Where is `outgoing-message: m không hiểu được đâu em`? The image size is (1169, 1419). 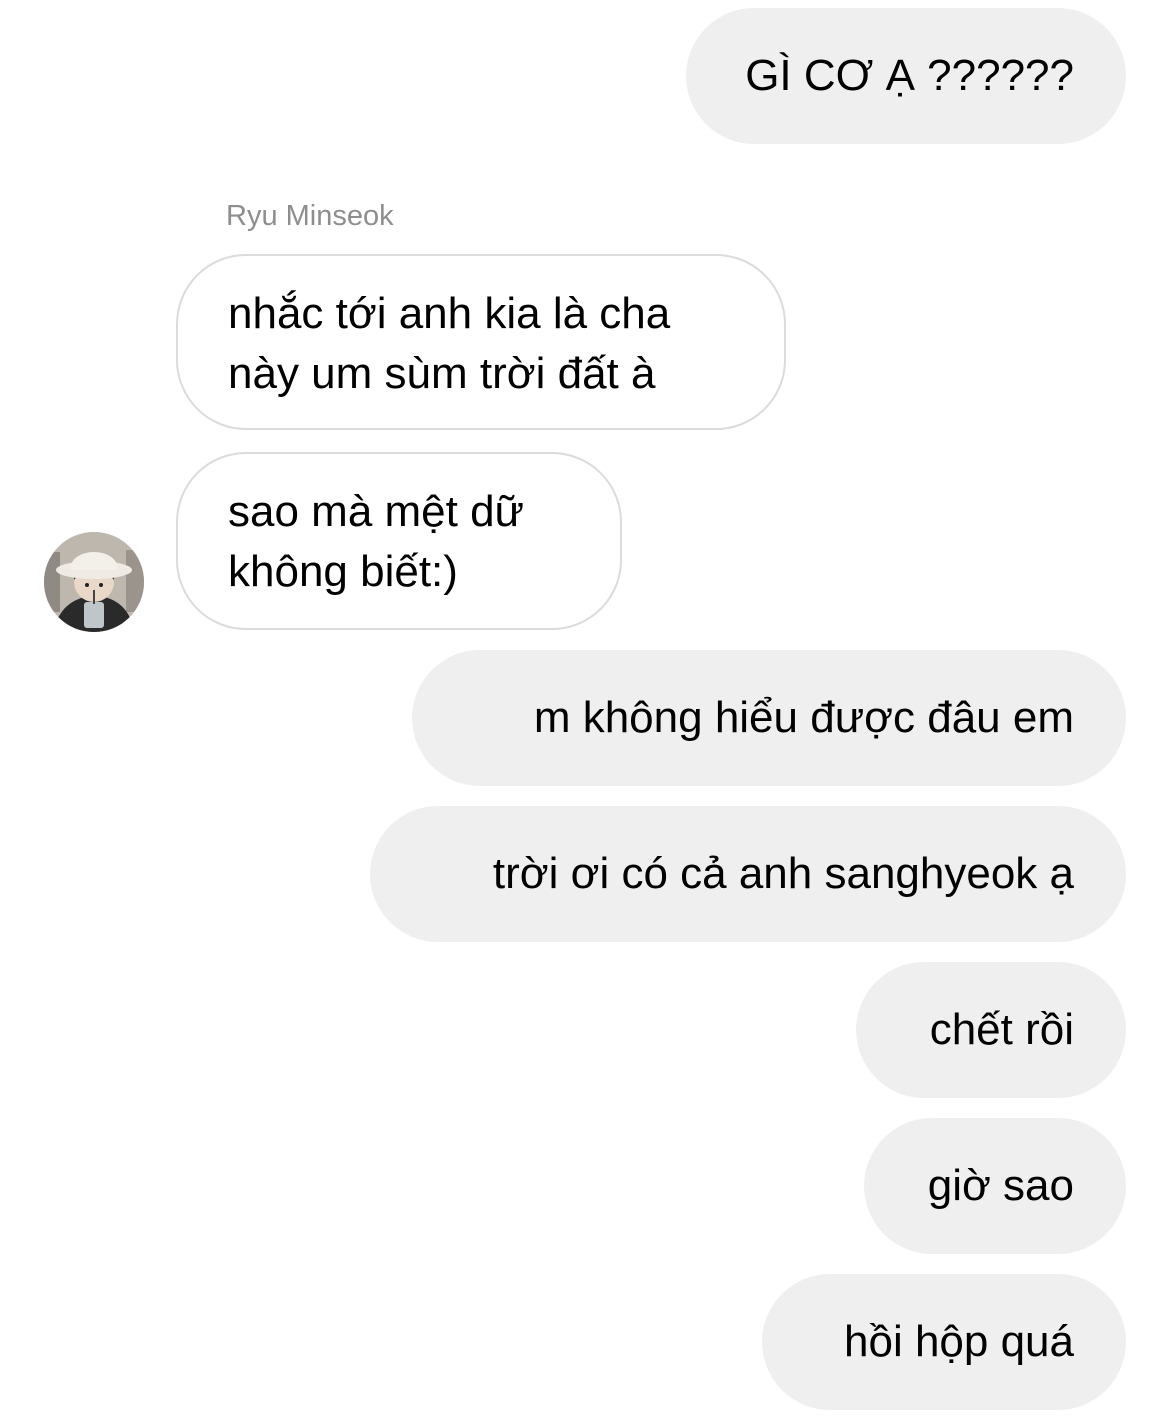
outgoing-message: m không hiểu được đâu em is located at coordinates (769, 718).